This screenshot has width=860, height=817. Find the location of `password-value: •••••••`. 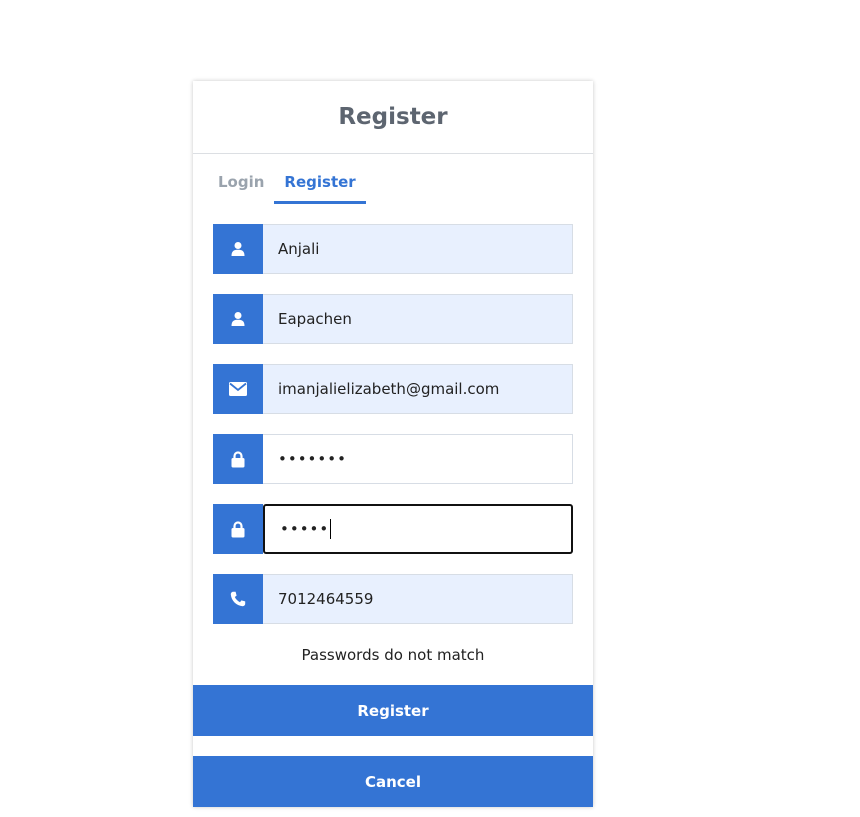

password-value: ••••••• is located at coordinates (312, 459).